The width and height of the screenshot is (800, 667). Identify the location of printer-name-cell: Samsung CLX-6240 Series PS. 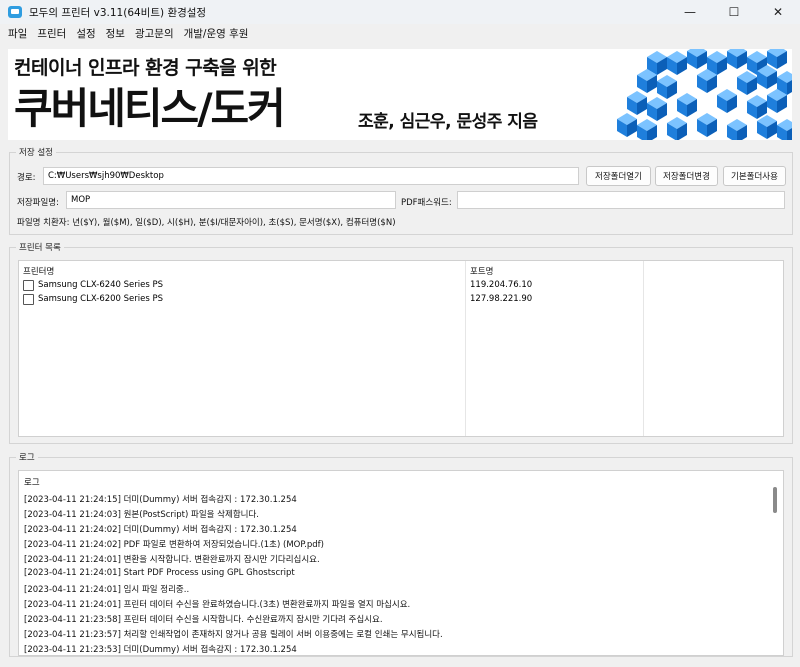
(101, 285).